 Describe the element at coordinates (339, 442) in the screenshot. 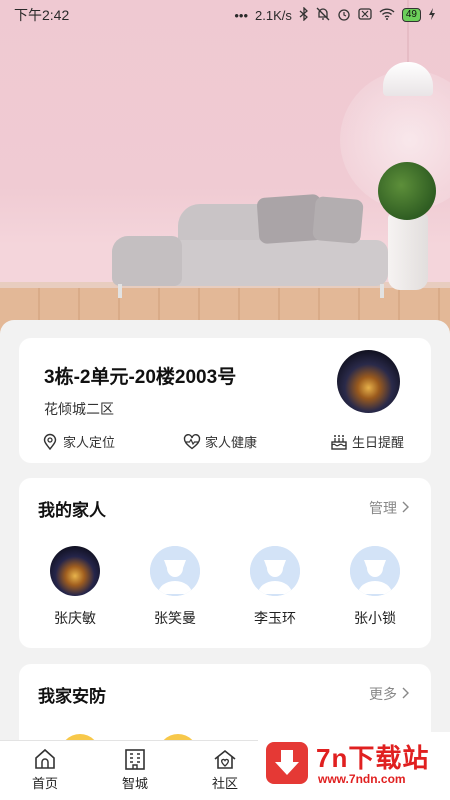

I see `birthday-cake-icon` at that location.